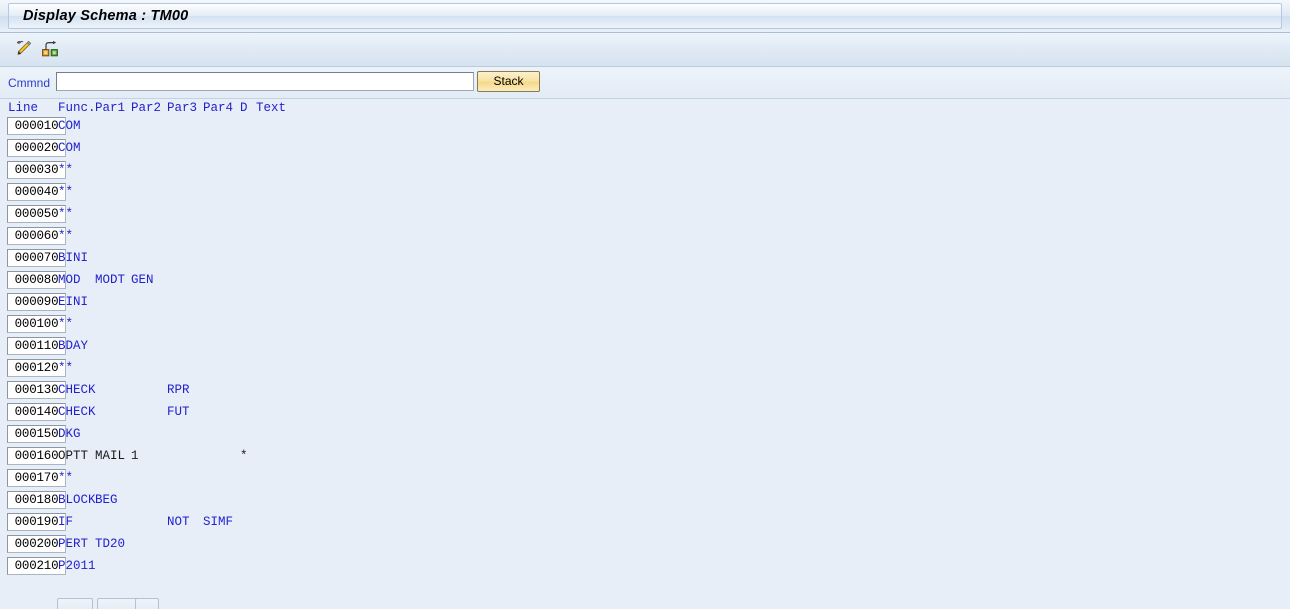 This screenshot has height=609, width=1290. What do you see at coordinates (110, 280) in the screenshot?
I see `cell-par1: MODT` at bounding box center [110, 280].